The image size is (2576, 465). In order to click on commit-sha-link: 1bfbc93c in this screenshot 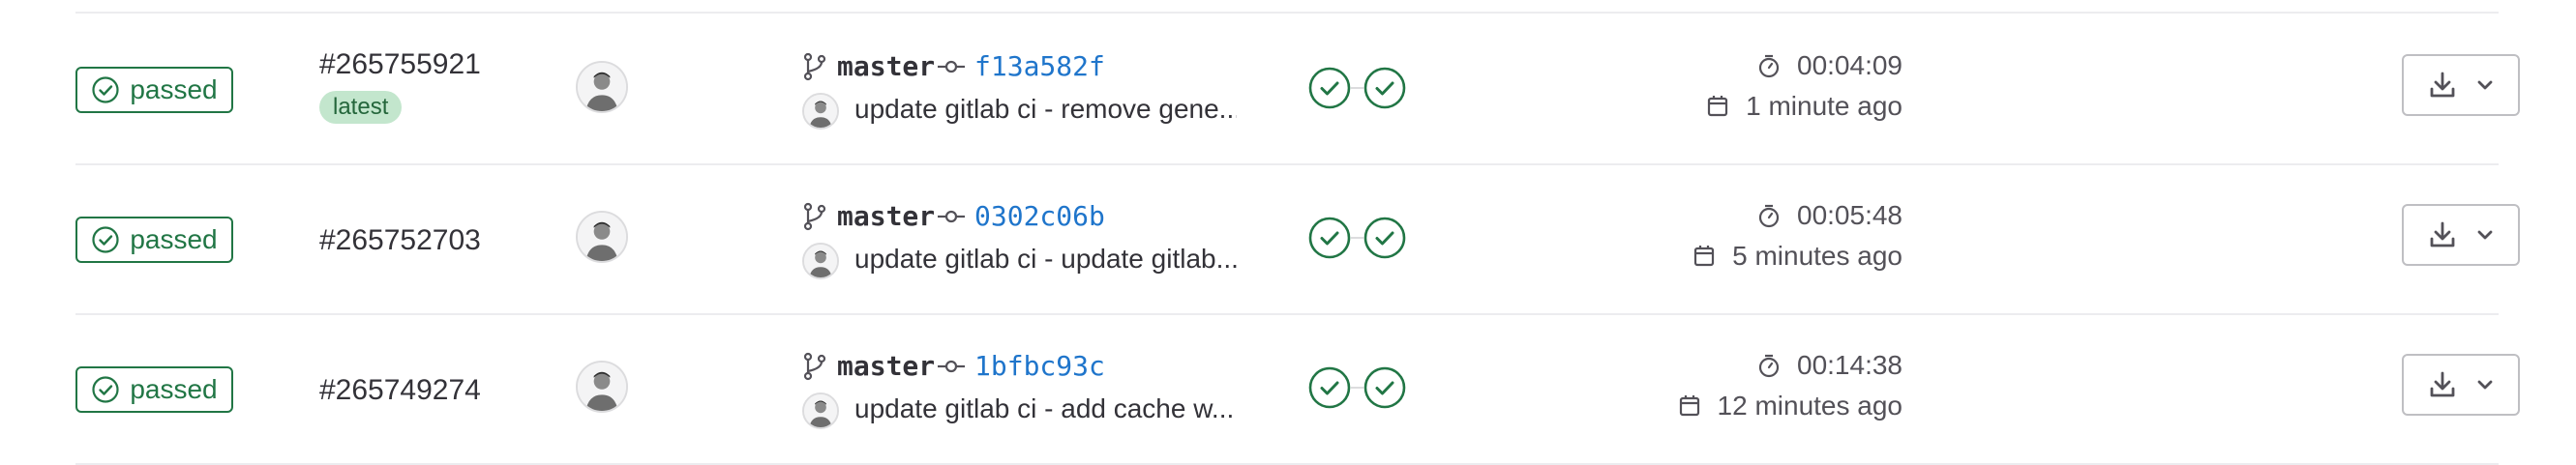, I will do `click(1039, 366)`.